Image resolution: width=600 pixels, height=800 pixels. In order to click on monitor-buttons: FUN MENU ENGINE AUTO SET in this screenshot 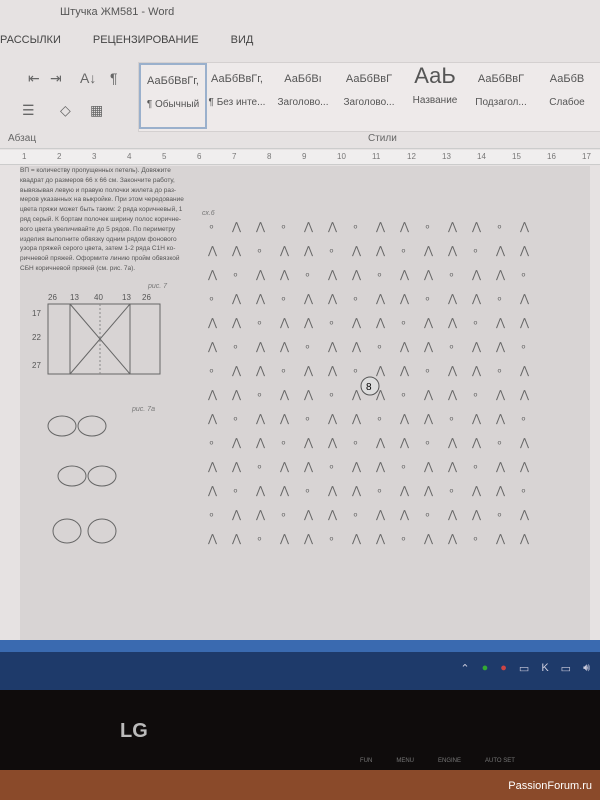, I will do `click(437, 761)`.